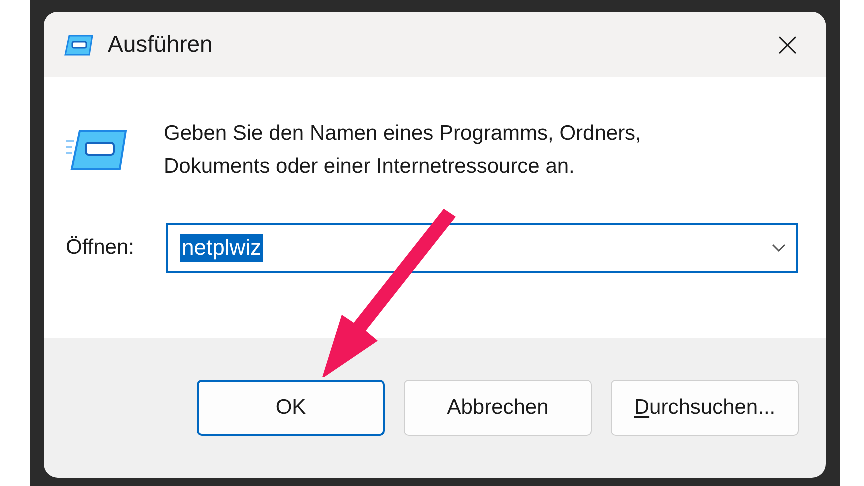  I want to click on dialog-button: OK, so click(291, 408).